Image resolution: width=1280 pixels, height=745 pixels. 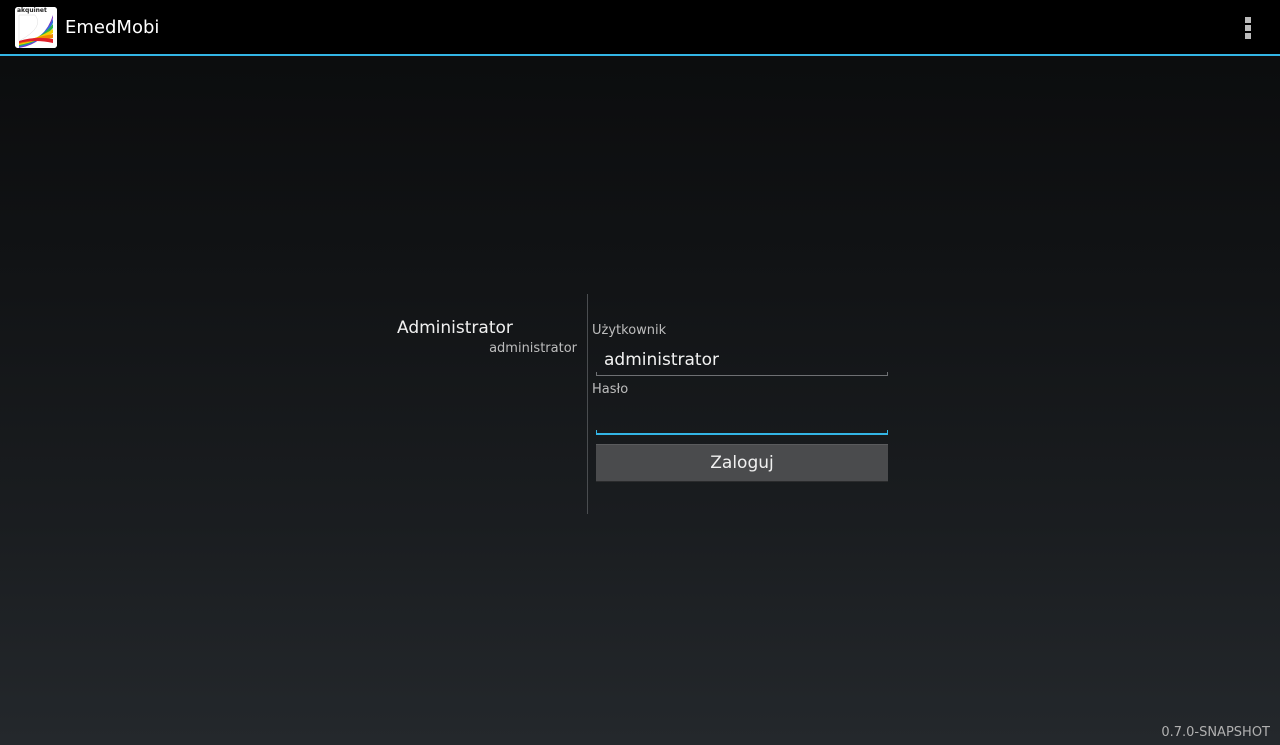 I want to click on password-underline-right, so click(x=887, y=432).